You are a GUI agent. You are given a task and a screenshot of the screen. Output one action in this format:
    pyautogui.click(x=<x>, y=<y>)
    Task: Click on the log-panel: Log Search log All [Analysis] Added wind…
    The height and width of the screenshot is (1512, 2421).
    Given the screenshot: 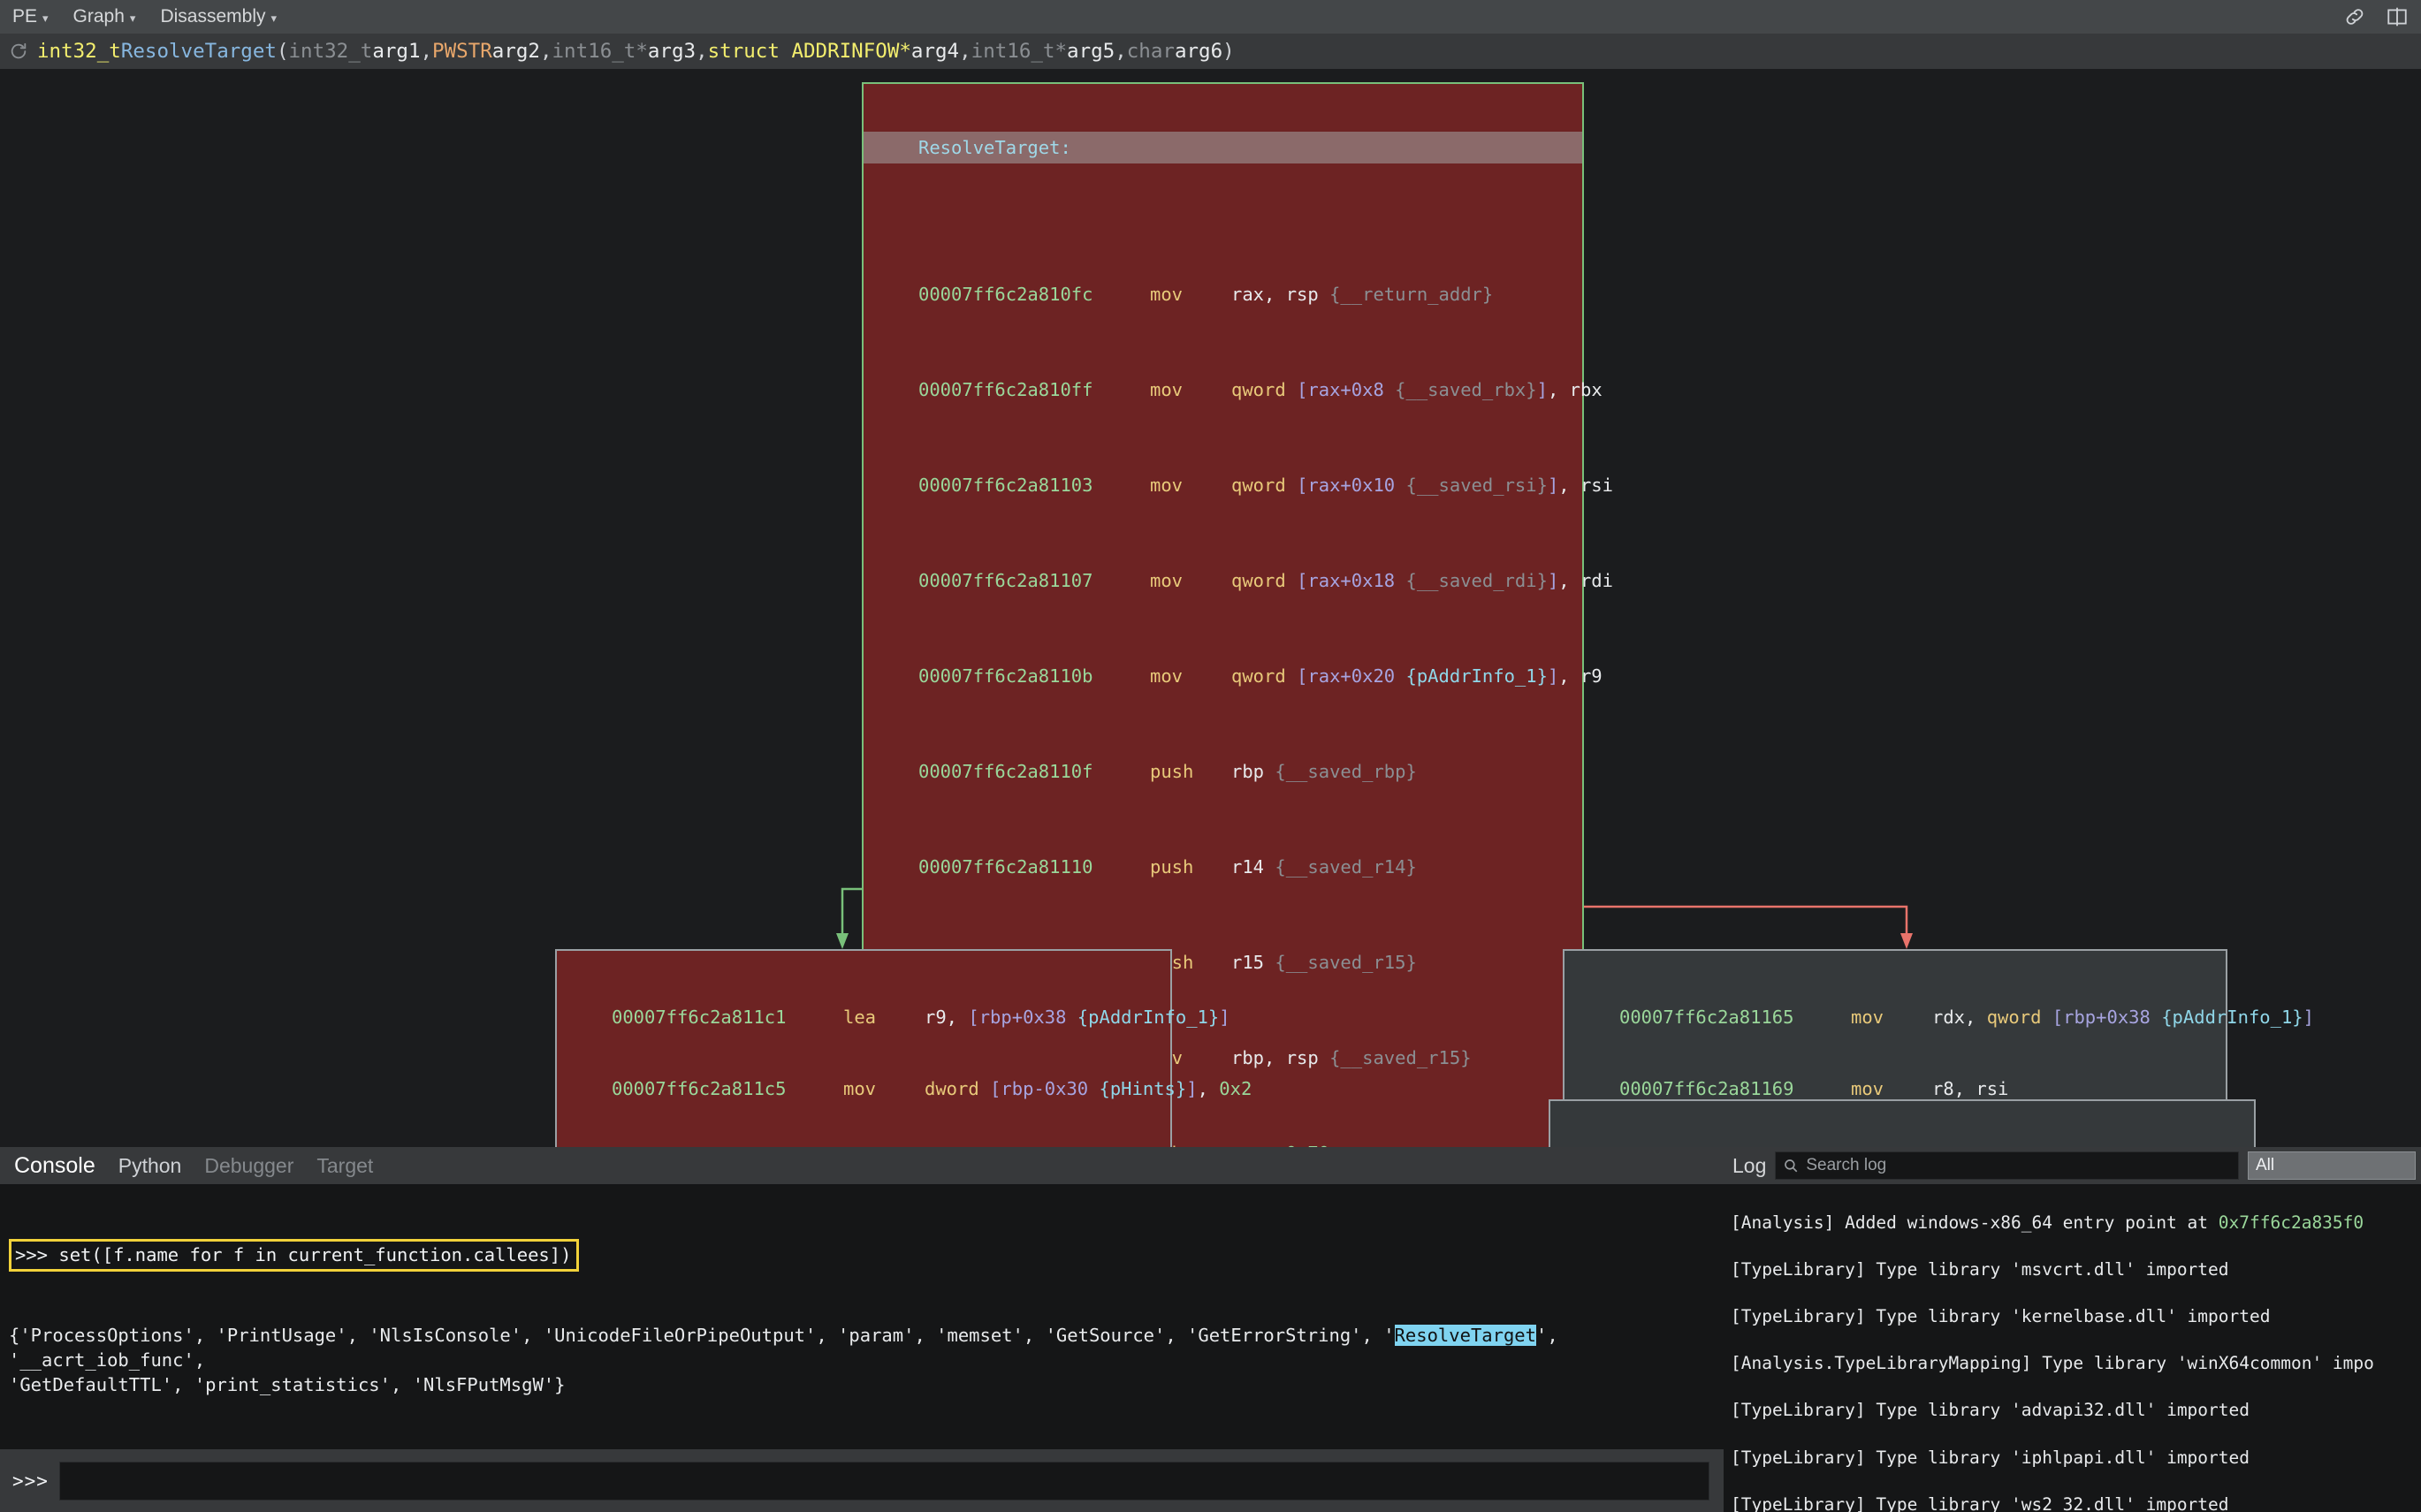 What is the action you would take?
    pyautogui.click(x=2072, y=1329)
    